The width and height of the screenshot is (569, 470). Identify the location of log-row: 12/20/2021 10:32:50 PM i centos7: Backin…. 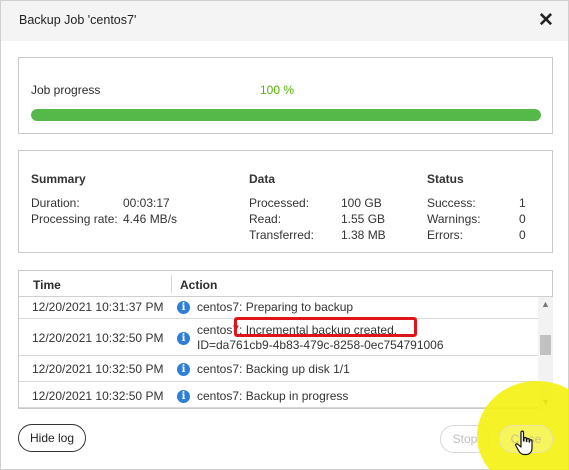
(279, 369).